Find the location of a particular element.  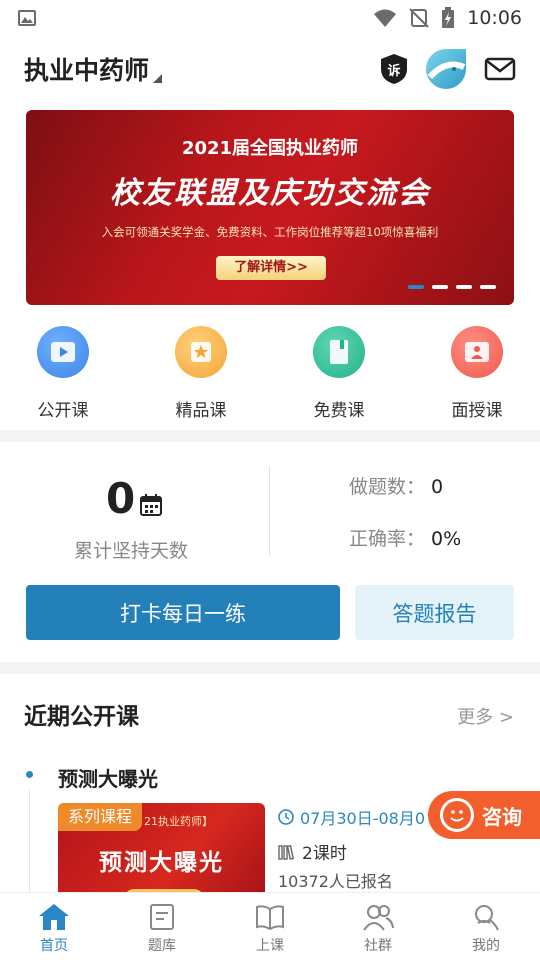

calendar-icon is located at coordinates (151, 505).